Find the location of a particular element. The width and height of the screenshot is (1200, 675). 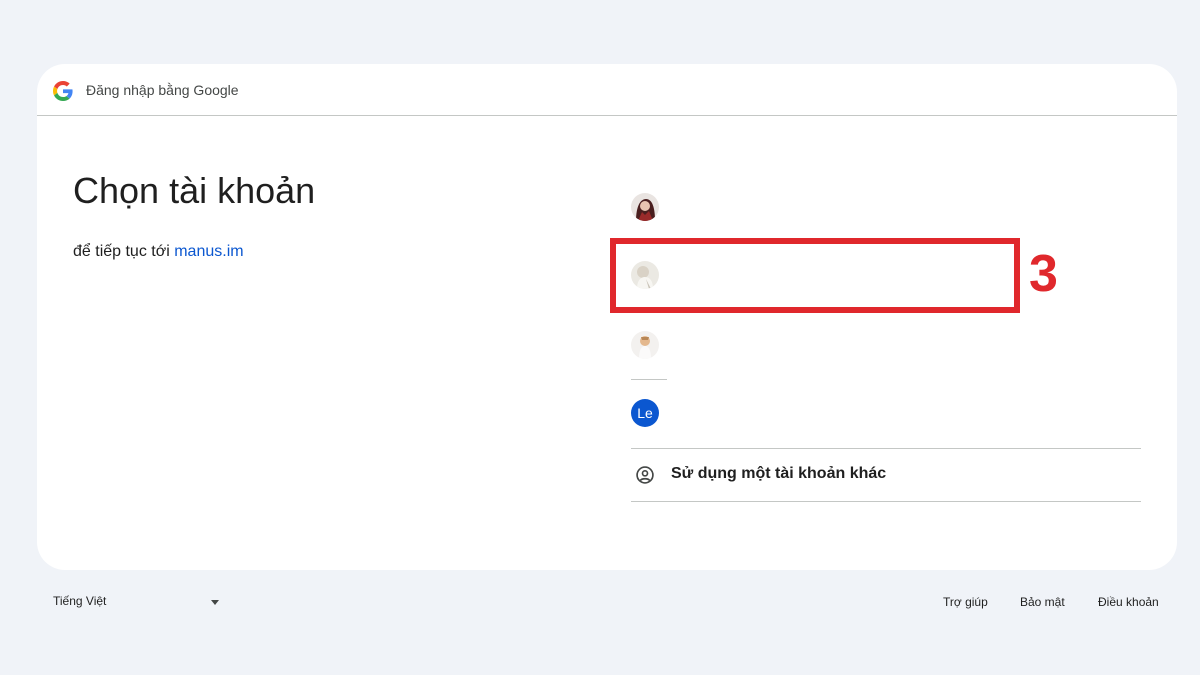

page-title: Chọn tài khoản is located at coordinates (194, 190).